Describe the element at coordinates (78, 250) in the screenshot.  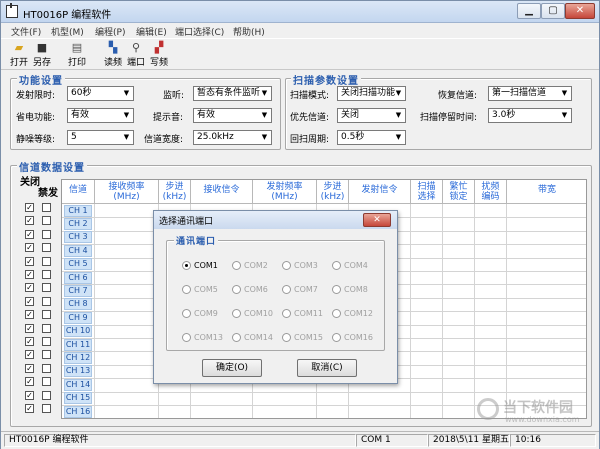
I see `channel-label: CH 4` at that location.